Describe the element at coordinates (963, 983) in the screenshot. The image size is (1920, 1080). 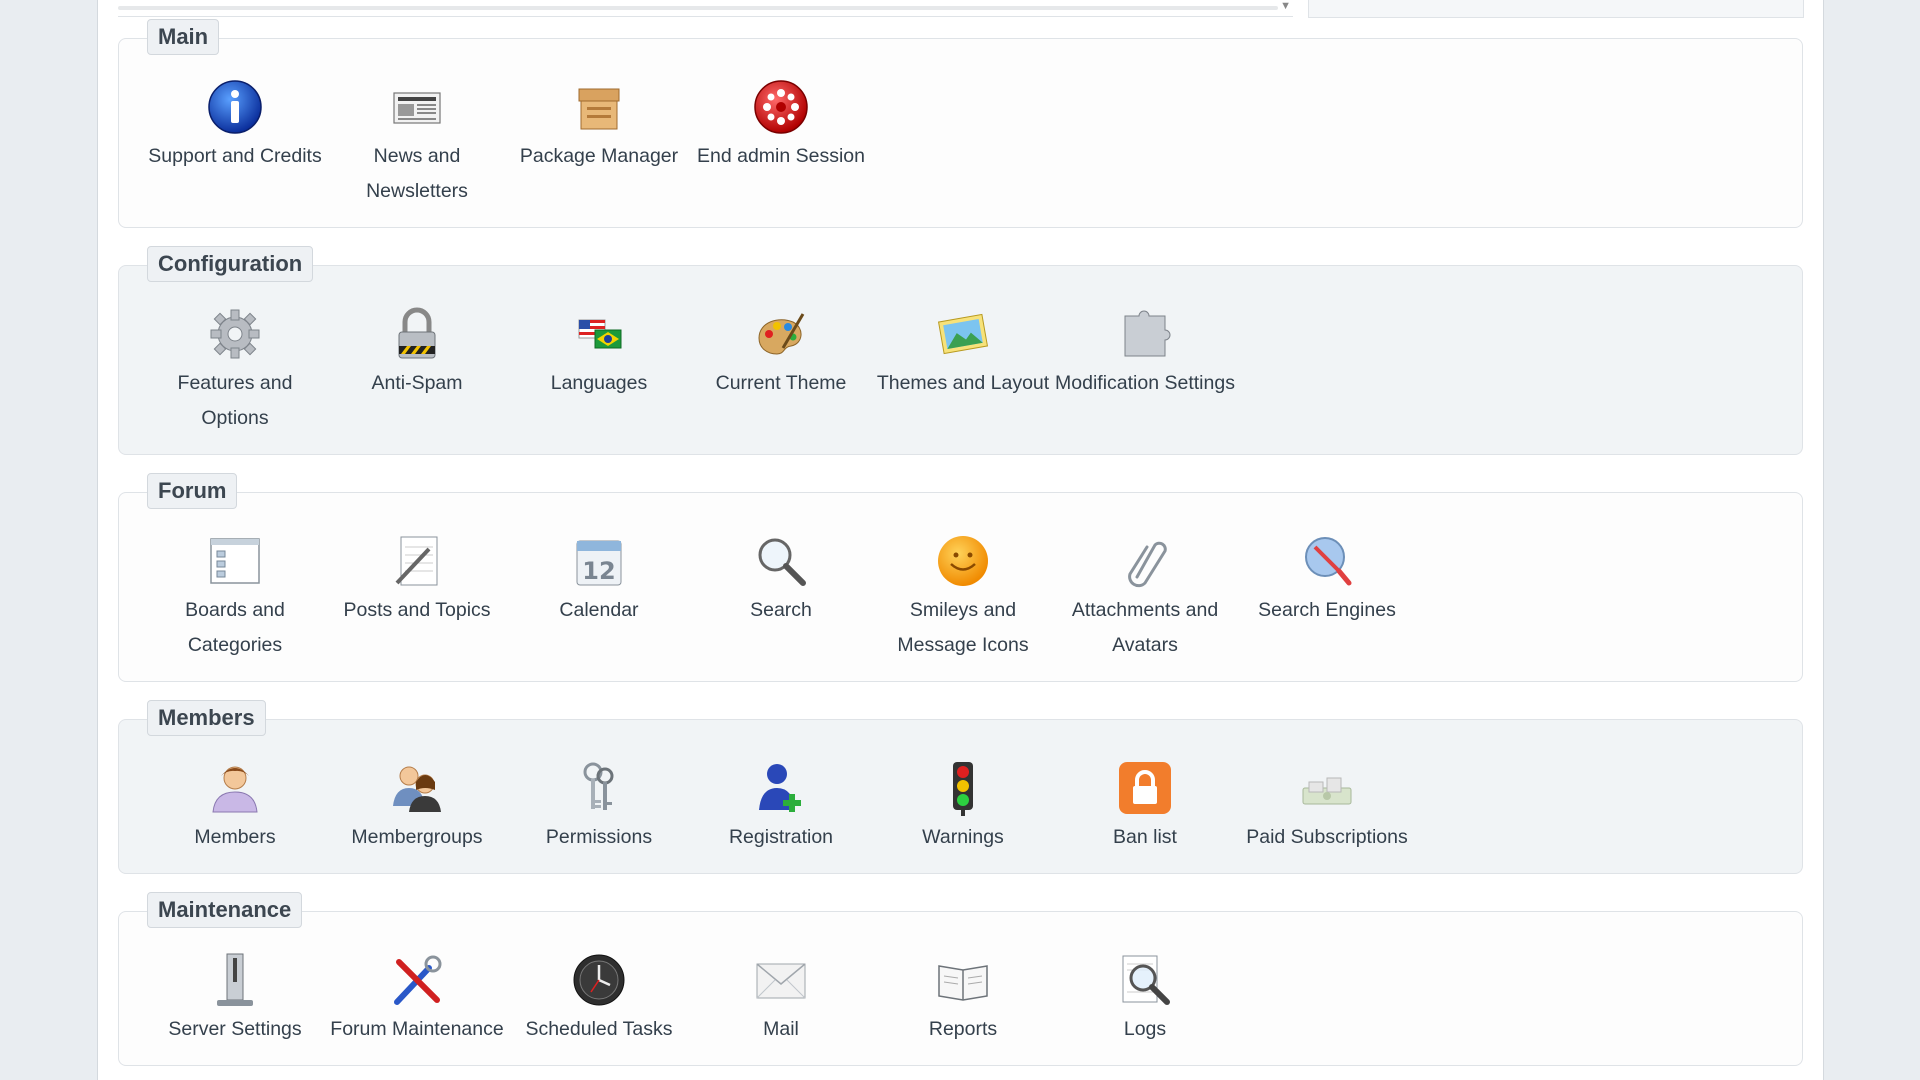
I see `book-icon` at that location.